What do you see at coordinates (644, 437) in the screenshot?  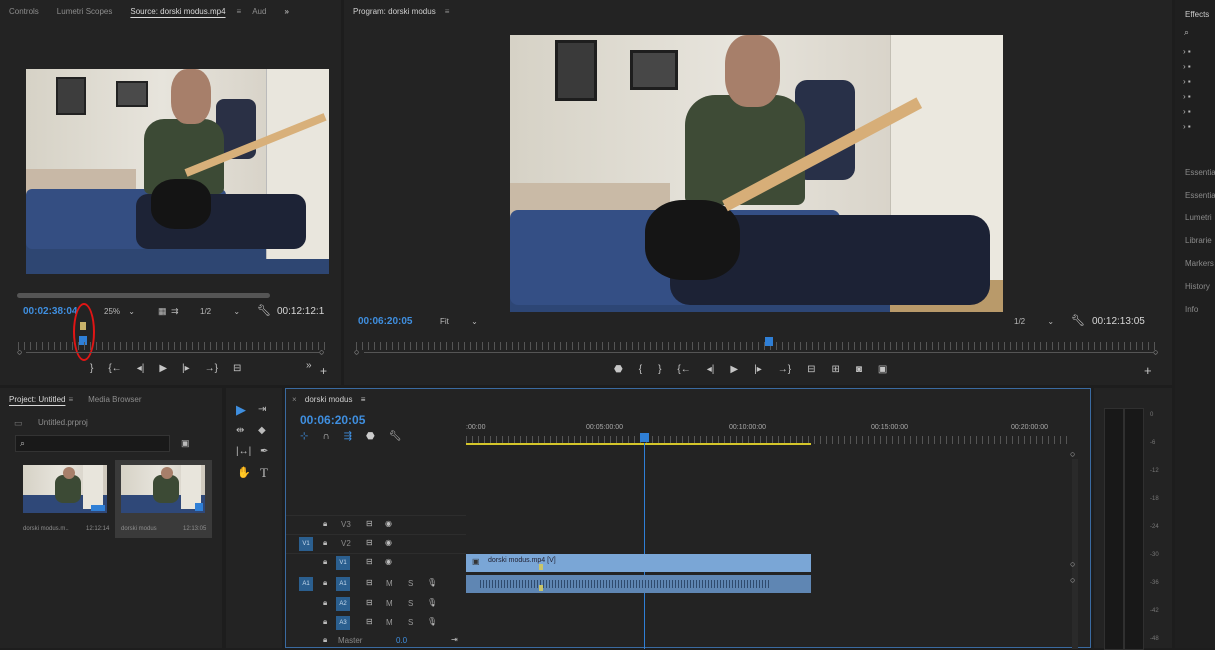 I see `timeline-playhead-icon` at bounding box center [644, 437].